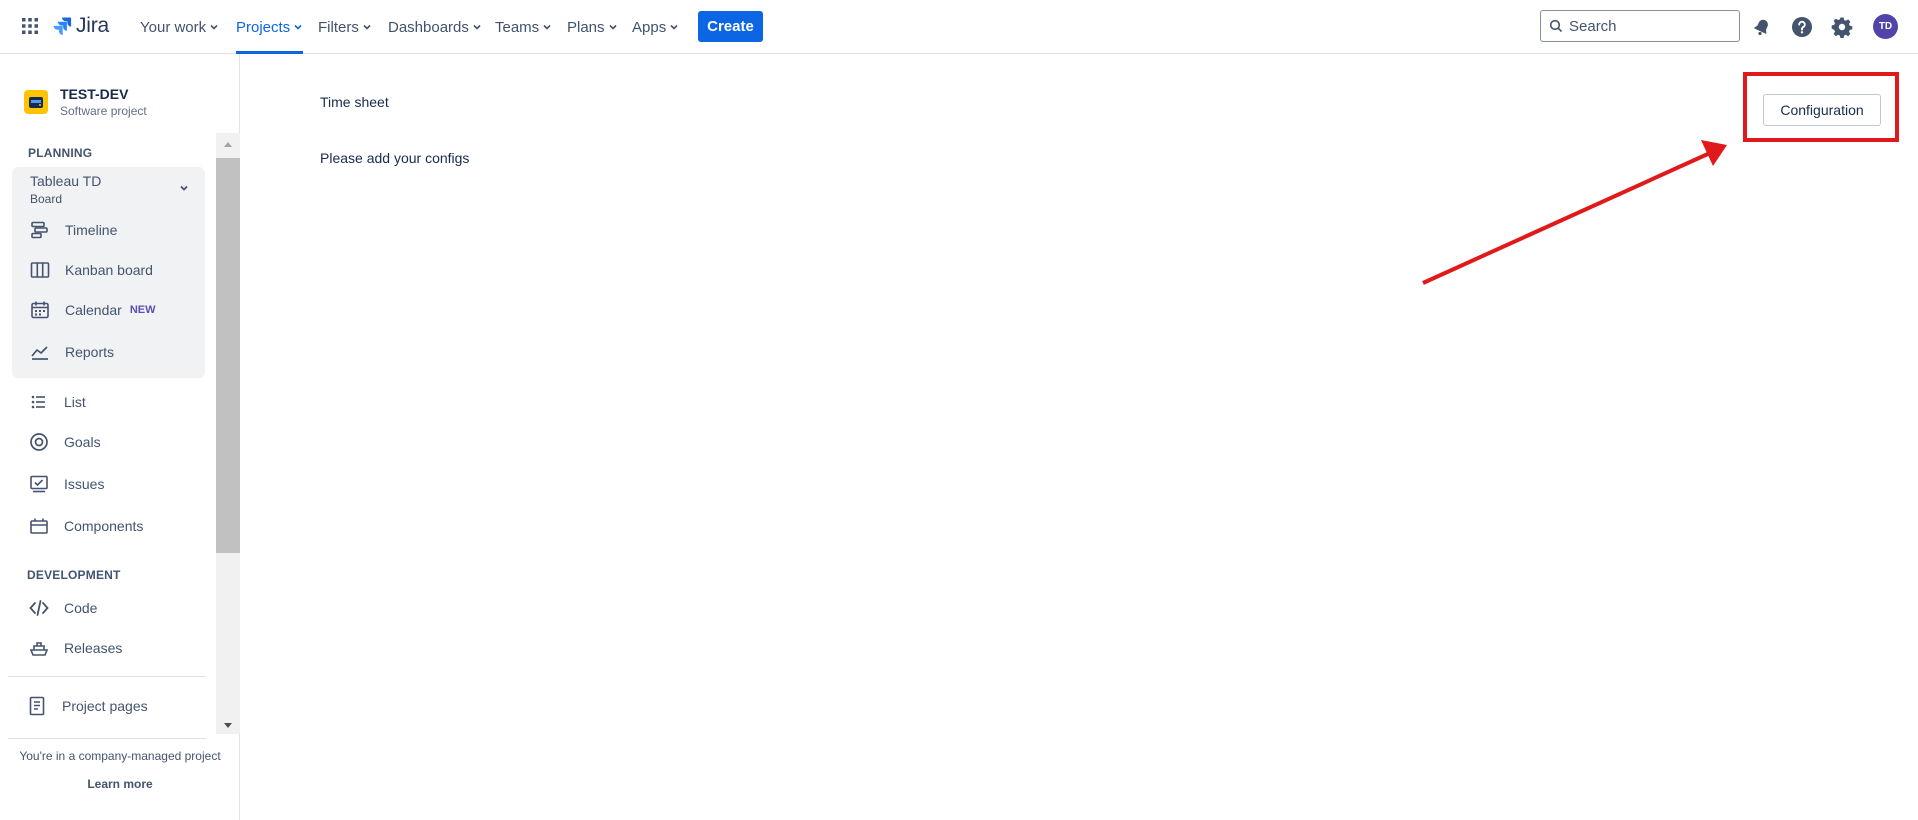 The width and height of the screenshot is (1918, 820). What do you see at coordinates (39, 608) in the screenshot?
I see `code-icon` at bounding box center [39, 608].